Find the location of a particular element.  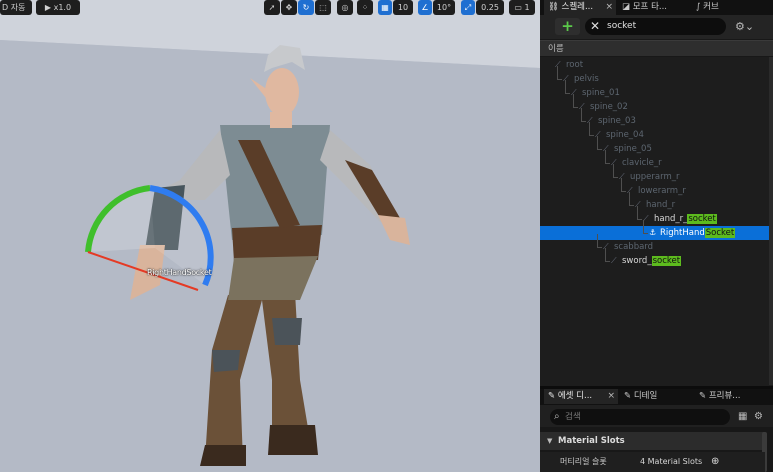

bone-name: spine_05 is located at coordinates (633, 149).